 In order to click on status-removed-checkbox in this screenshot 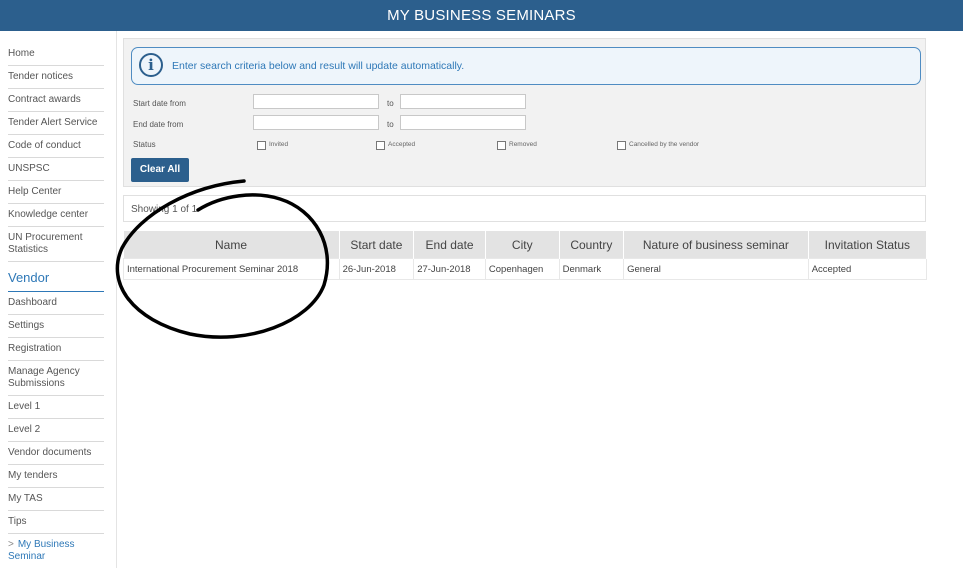, I will do `click(501, 145)`.